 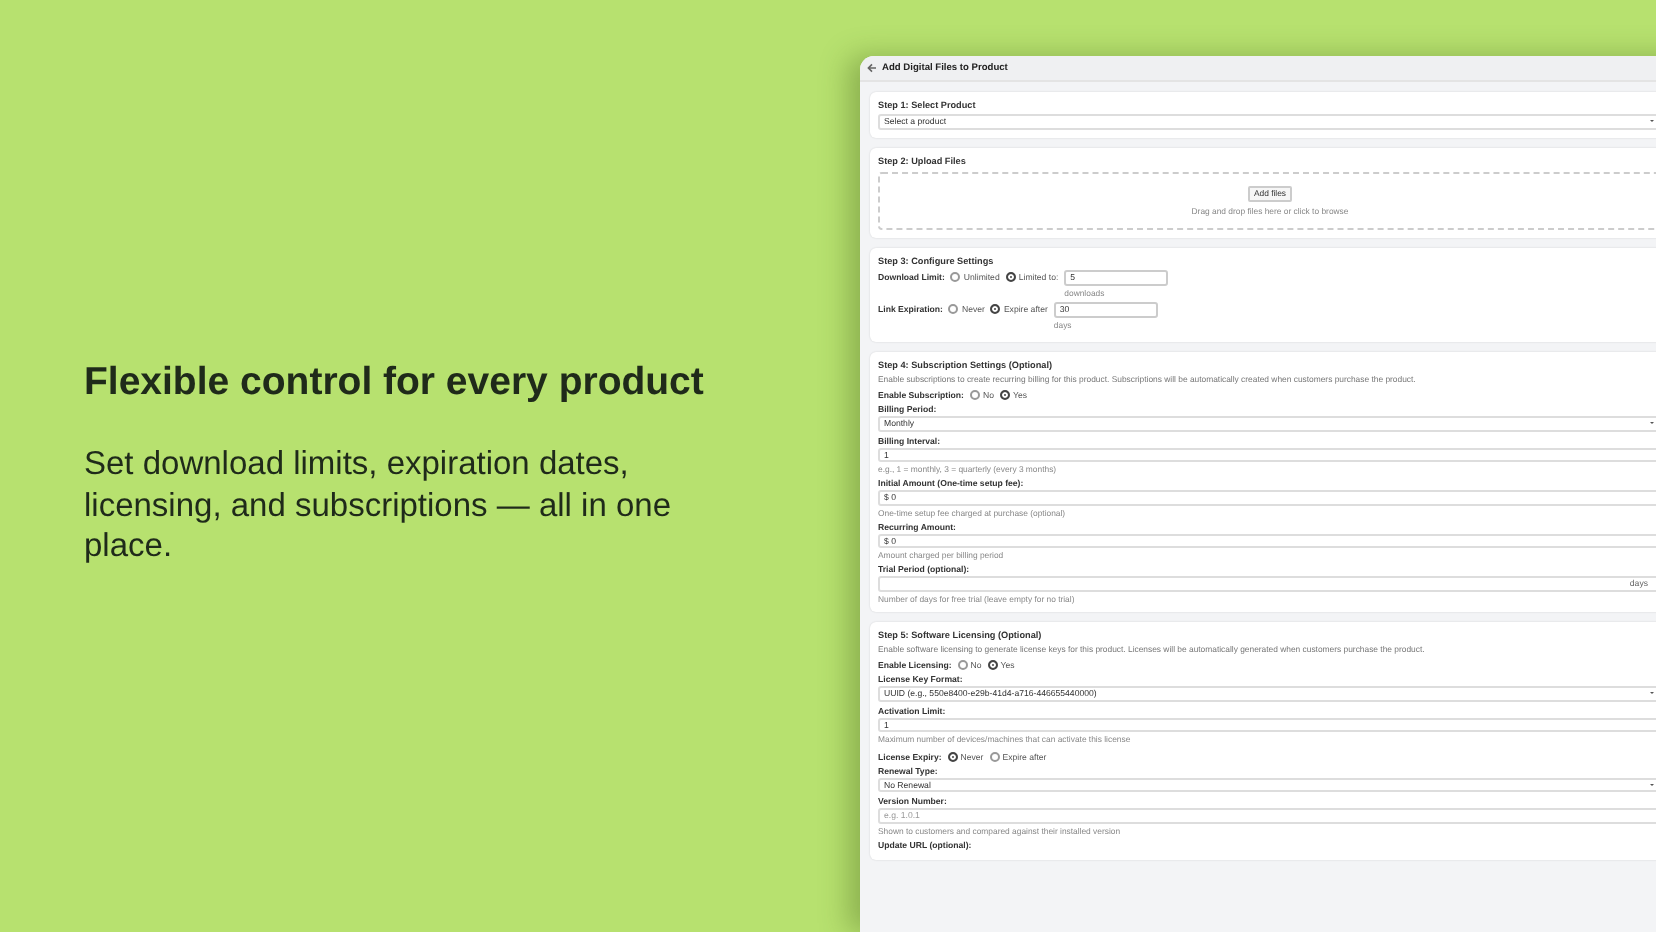 I want to click on back-arrow-icon, so click(x=872, y=68).